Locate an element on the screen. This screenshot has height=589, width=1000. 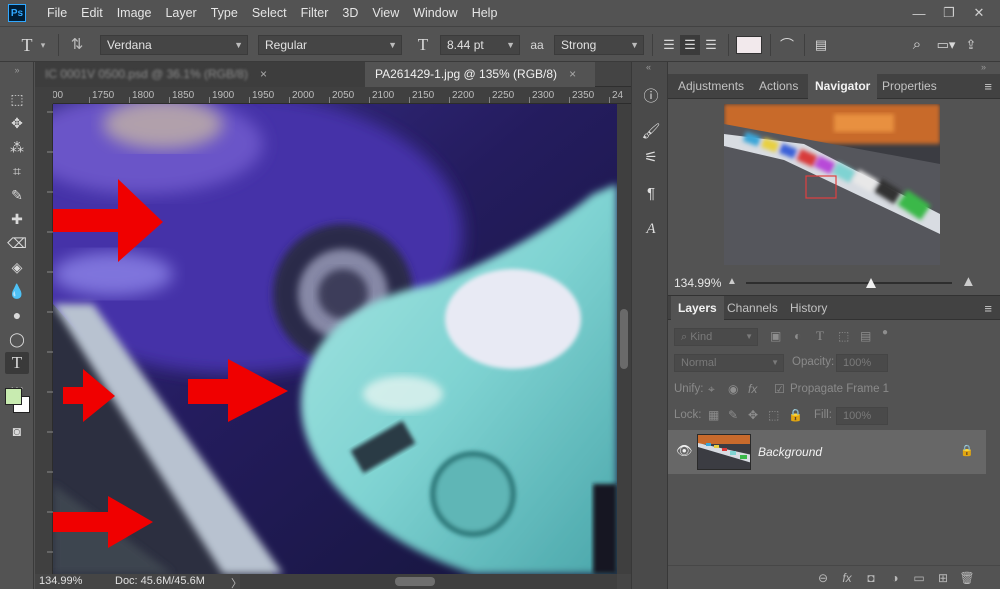
toggle-text-orientation-icon: ⇅ is located at coordinates (77, 45).